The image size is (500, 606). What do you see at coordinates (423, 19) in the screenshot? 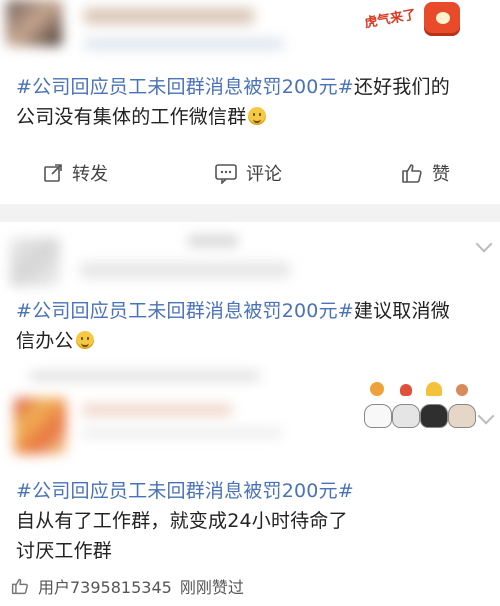
I see `tiger-badge: 虎气来了` at bounding box center [423, 19].